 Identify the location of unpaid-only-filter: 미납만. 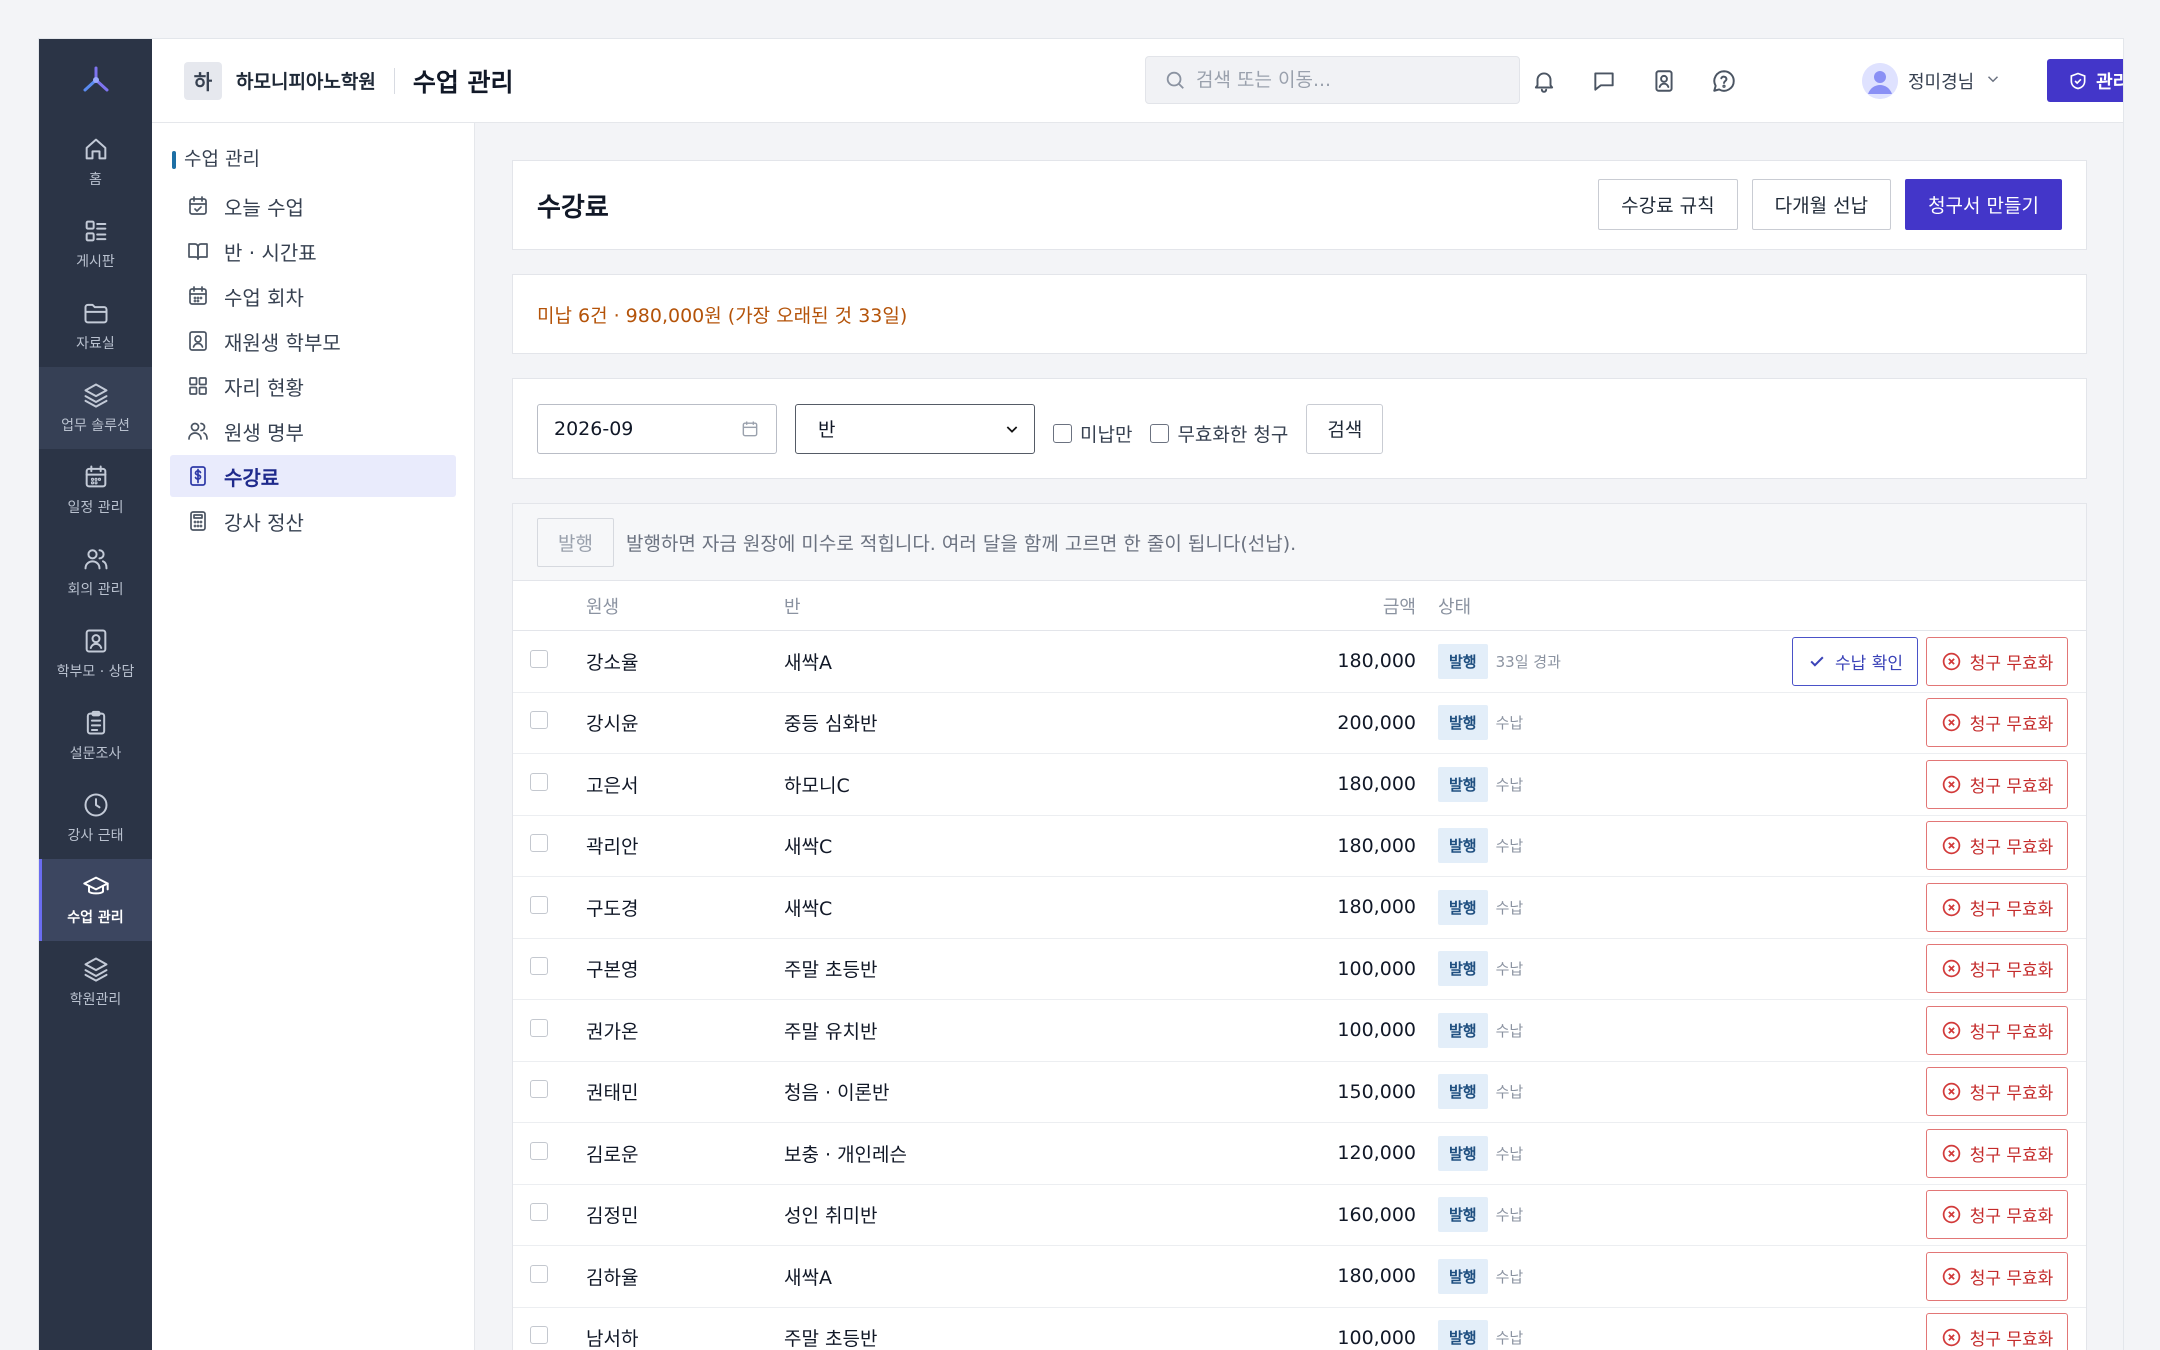
(1092, 433).